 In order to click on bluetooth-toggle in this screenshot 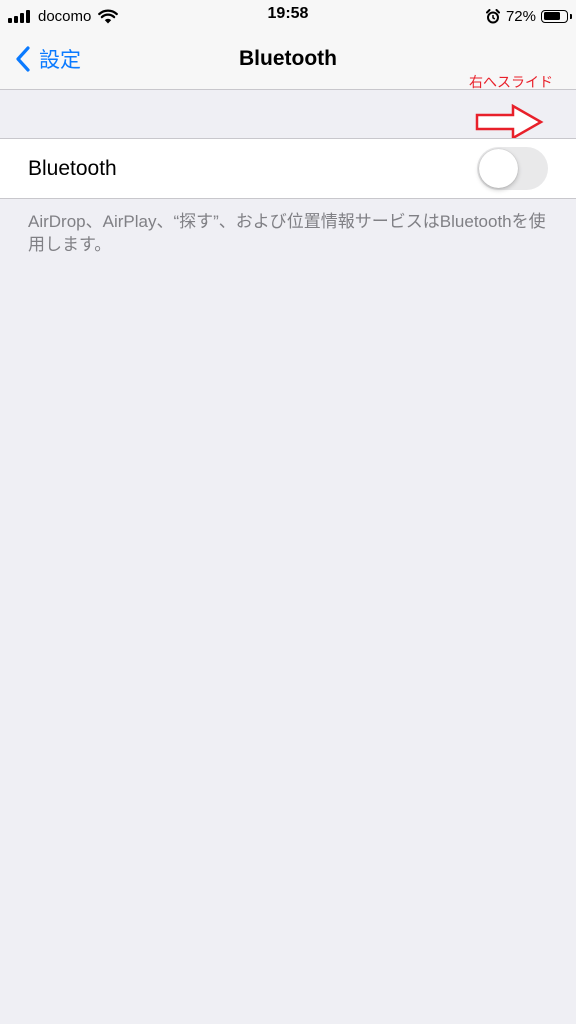, I will do `click(512, 168)`.